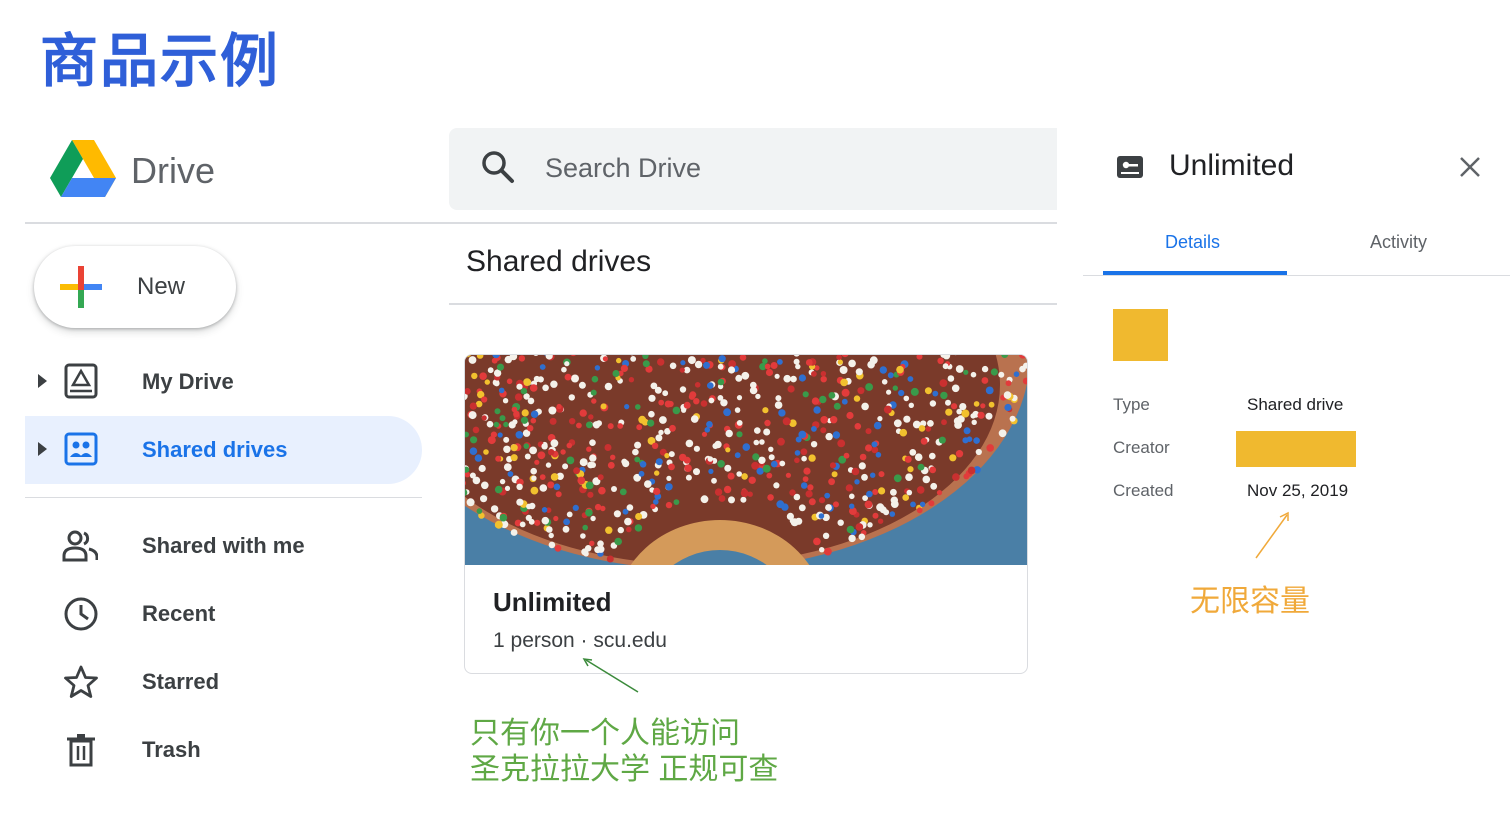  What do you see at coordinates (81, 614) in the screenshot?
I see `clock-icon` at bounding box center [81, 614].